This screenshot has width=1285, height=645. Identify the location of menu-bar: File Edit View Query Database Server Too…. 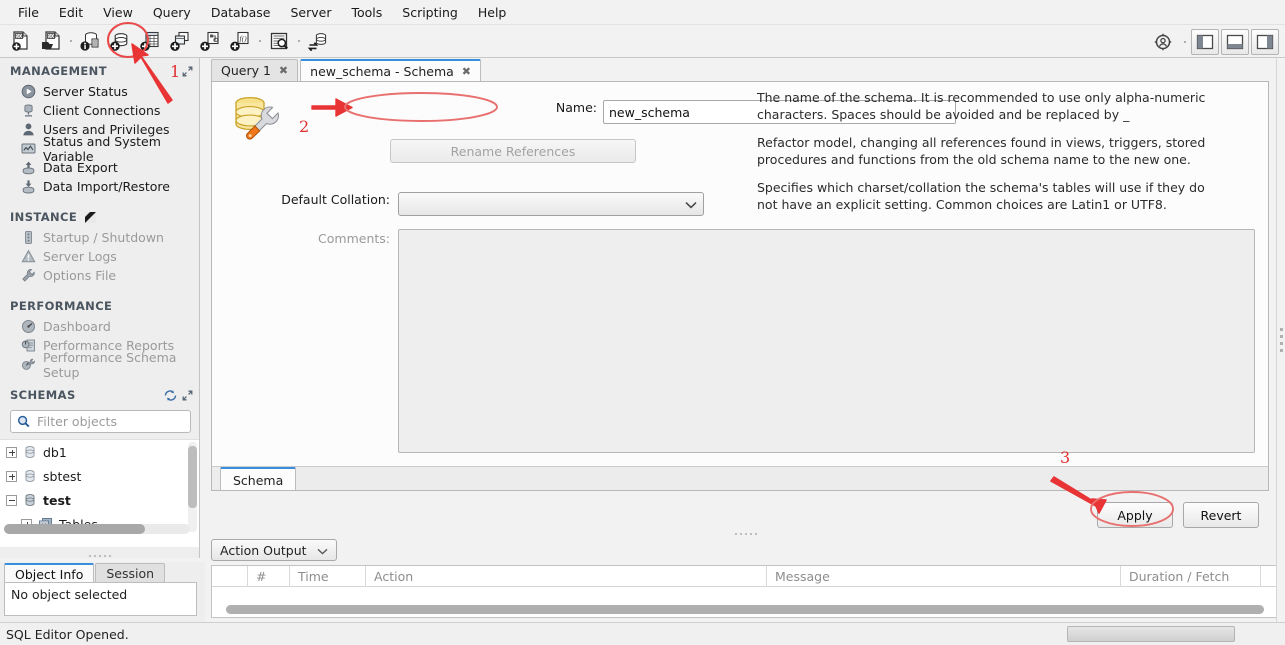
(642, 12).